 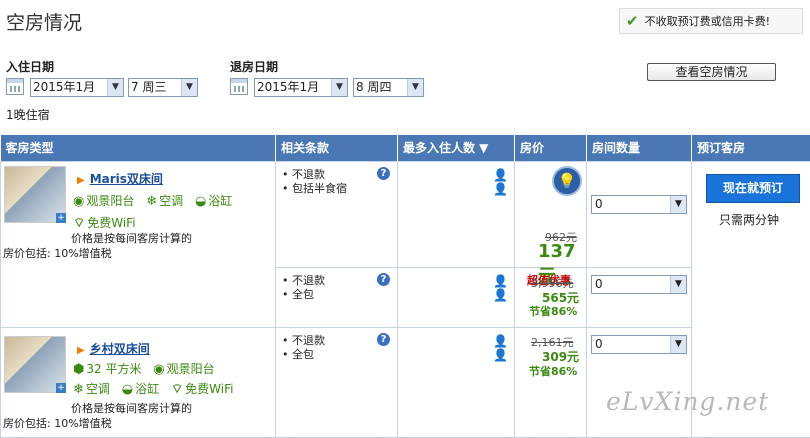 I want to click on nights-count: 1晚住宿, so click(x=28, y=114).